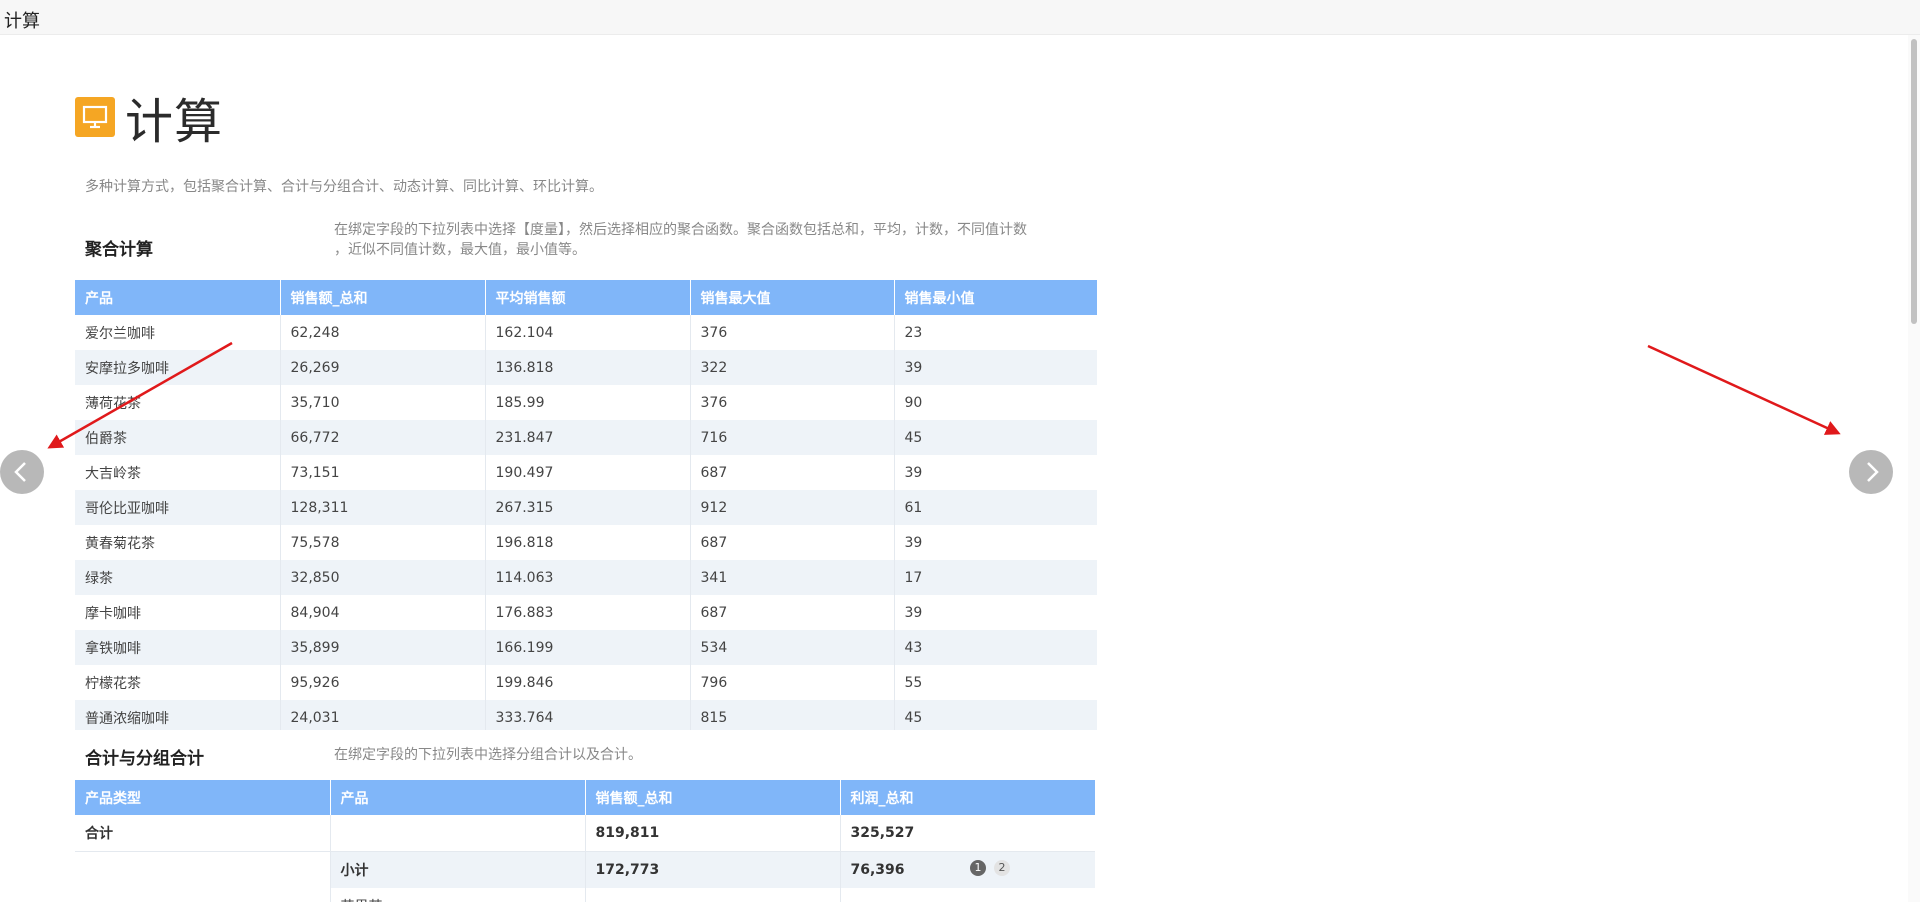  I want to click on table-cell: 534, so click(792, 647).